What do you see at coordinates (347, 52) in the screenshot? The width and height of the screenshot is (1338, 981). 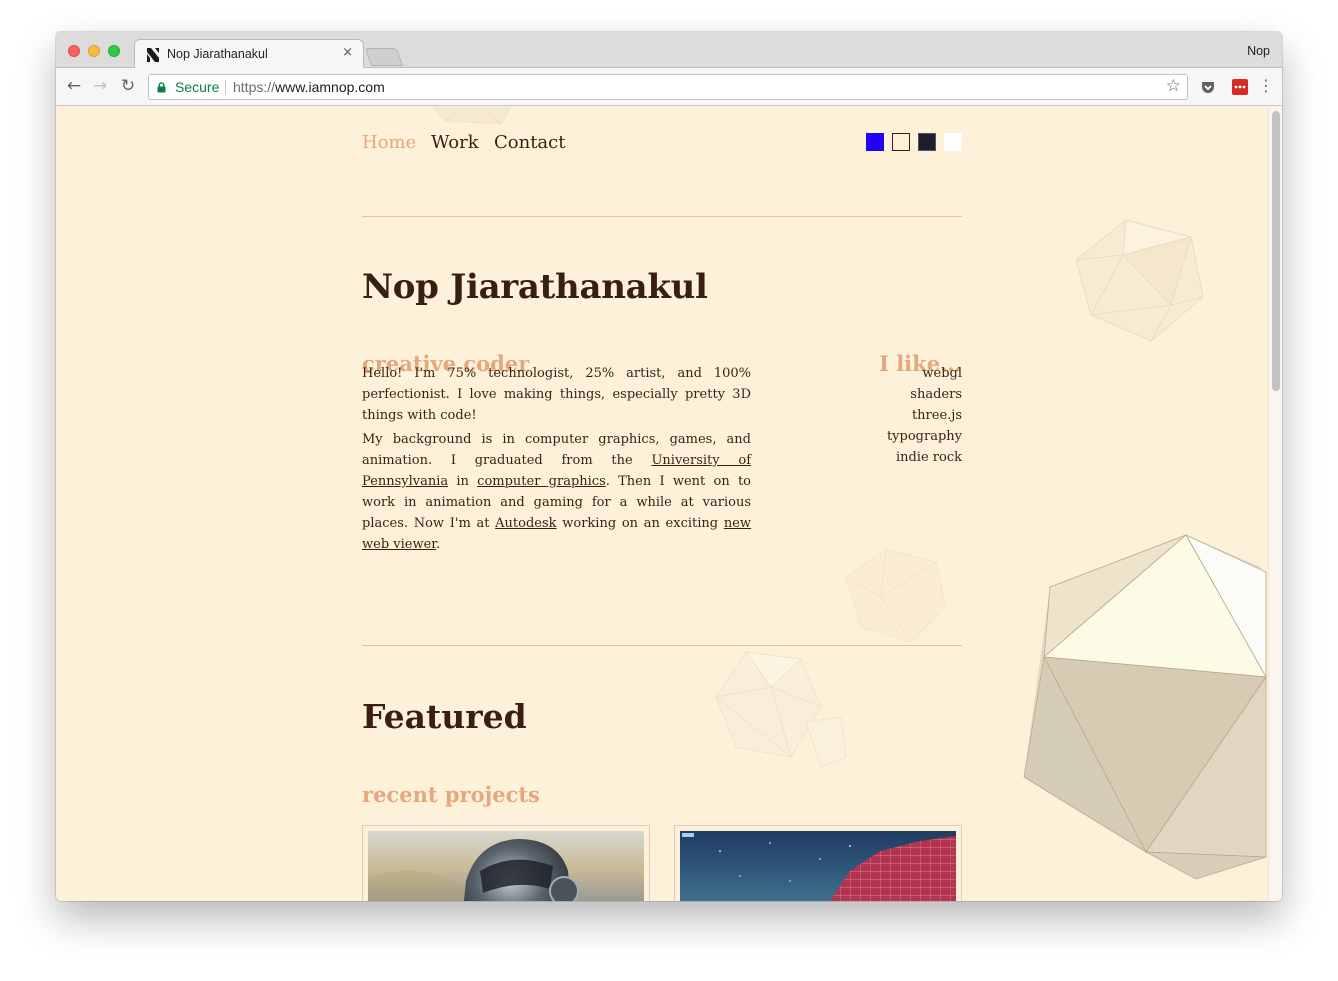 I see `tab-close-icon: ×` at bounding box center [347, 52].